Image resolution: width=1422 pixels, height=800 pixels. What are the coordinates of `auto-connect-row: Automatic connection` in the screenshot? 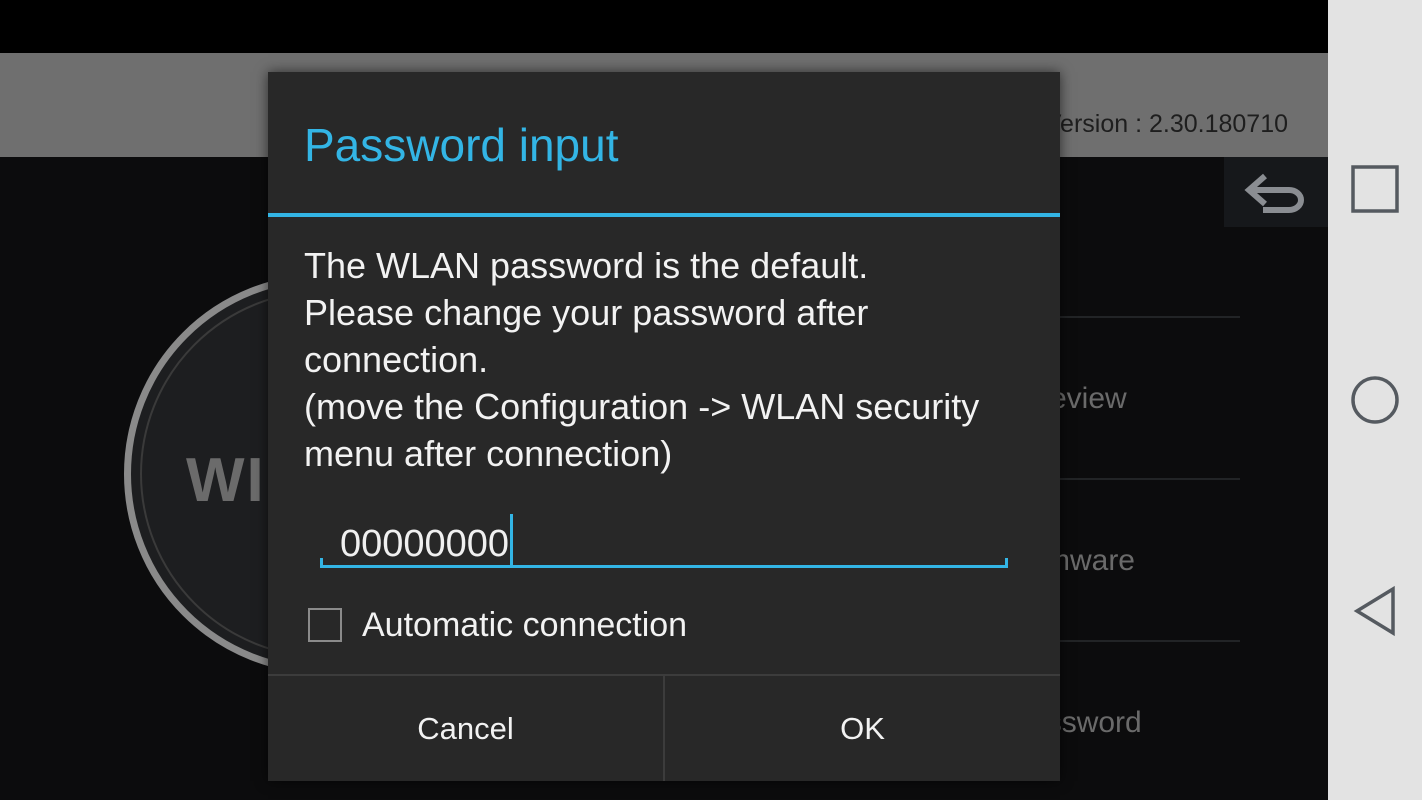 It's located at (558, 628).